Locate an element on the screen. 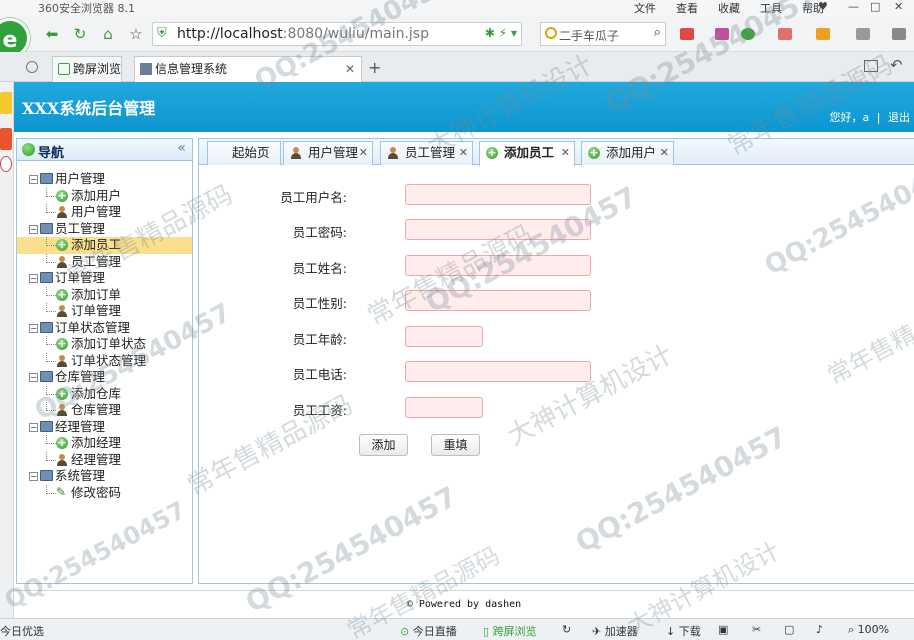  sidebar-fire-icon is located at coordinates (6, 139).